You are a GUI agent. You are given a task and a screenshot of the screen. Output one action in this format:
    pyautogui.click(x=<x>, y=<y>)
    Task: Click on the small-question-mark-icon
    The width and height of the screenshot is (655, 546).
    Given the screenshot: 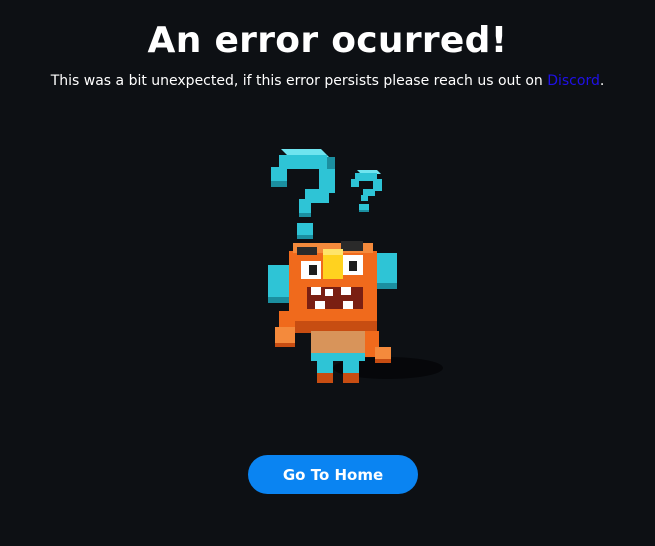 What is the action you would take?
    pyautogui.click(x=366, y=191)
    